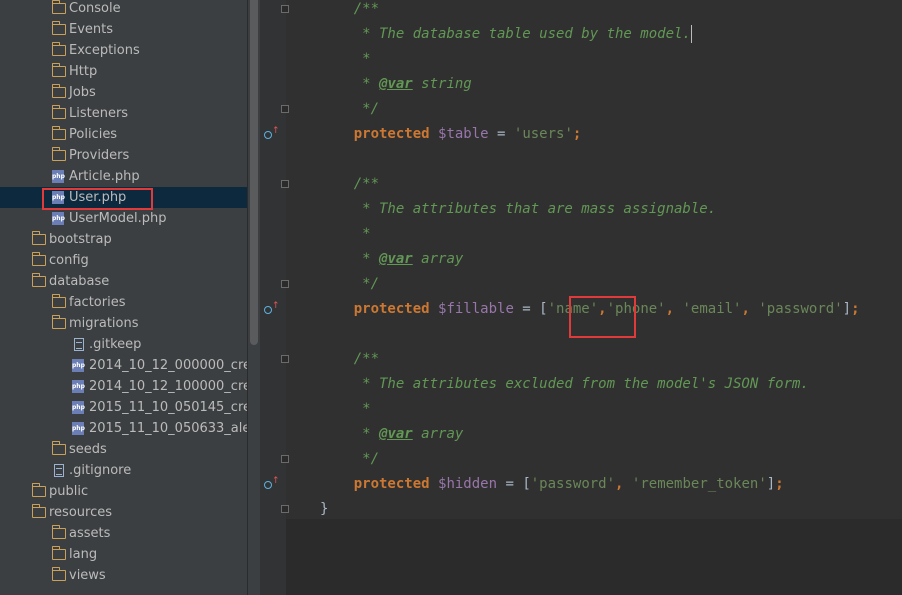 This screenshot has height=595, width=902. I want to click on tree-item-label: resources, so click(81, 512).